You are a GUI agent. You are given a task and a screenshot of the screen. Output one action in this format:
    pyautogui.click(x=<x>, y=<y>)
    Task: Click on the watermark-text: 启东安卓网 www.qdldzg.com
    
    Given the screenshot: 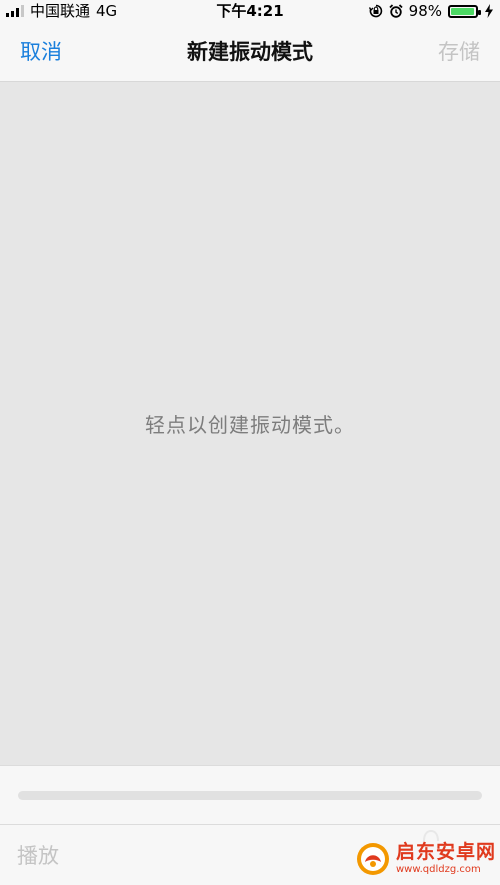 What is the action you would take?
    pyautogui.click(x=446, y=859)
    